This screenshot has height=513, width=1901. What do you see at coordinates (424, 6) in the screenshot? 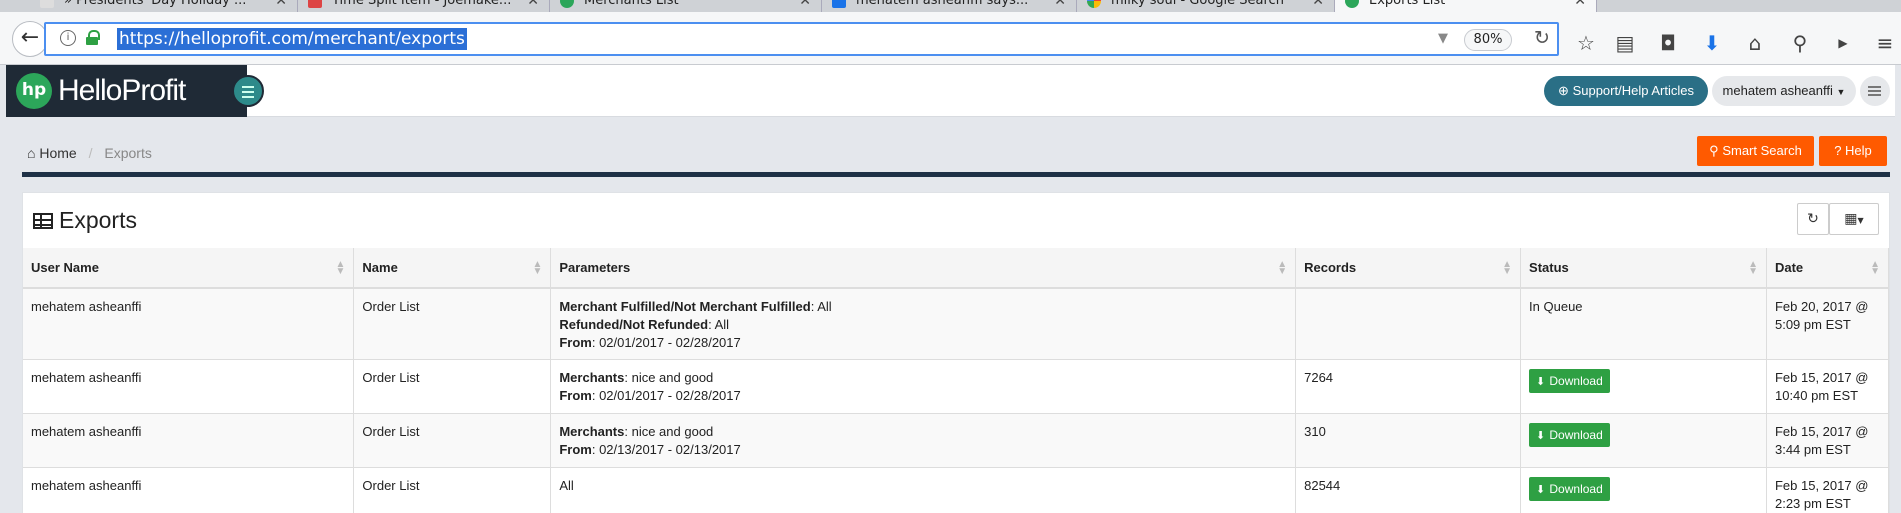
I see `browser-tab: Time Split Item - Joemake... ✕` at bounding box center [424, 6].